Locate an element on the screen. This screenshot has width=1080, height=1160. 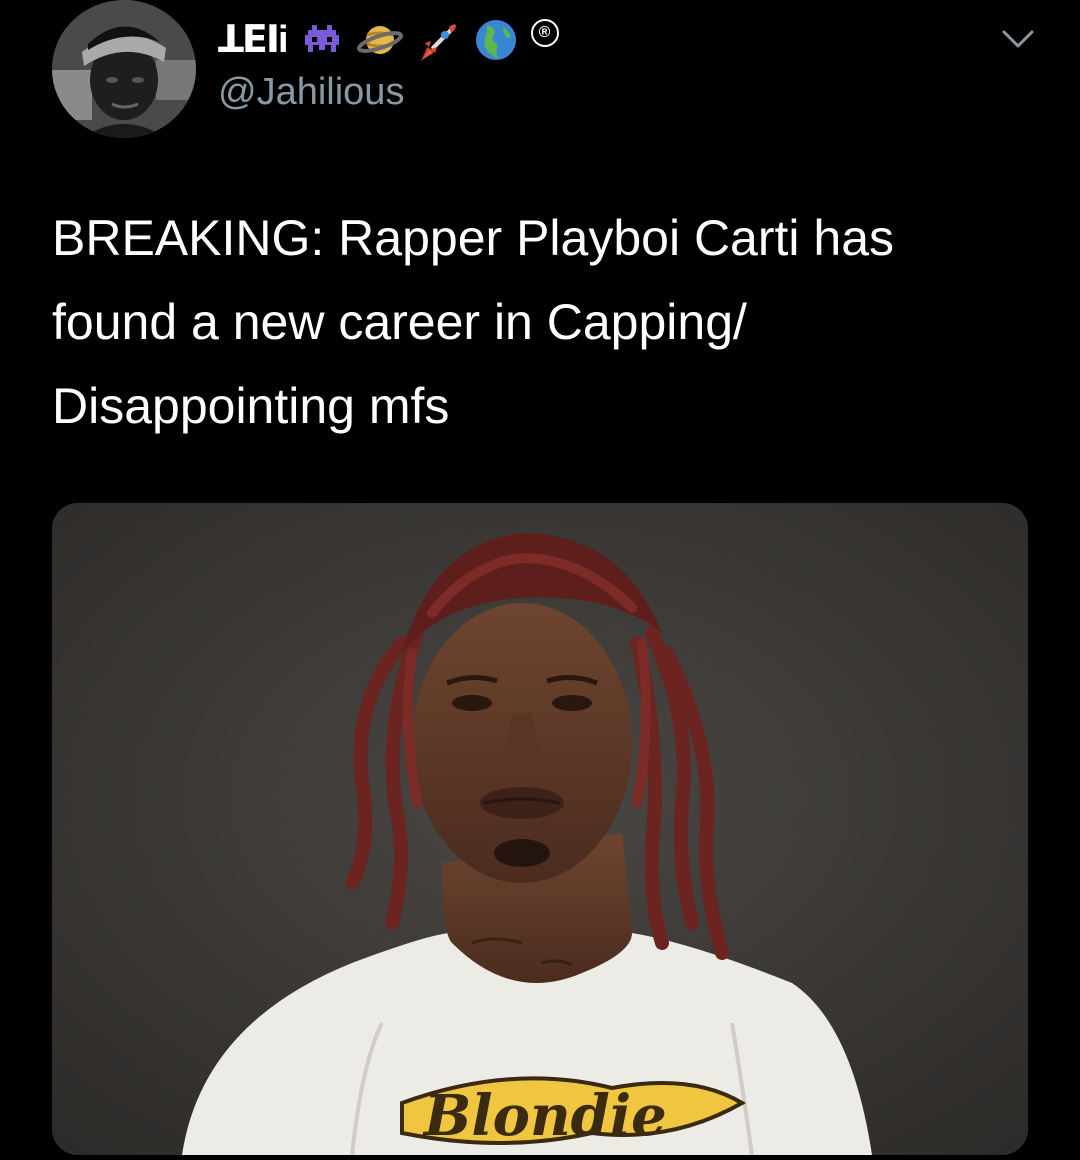
tweet-text-line: Disappointing mfs is located at coordinates (251, 406).